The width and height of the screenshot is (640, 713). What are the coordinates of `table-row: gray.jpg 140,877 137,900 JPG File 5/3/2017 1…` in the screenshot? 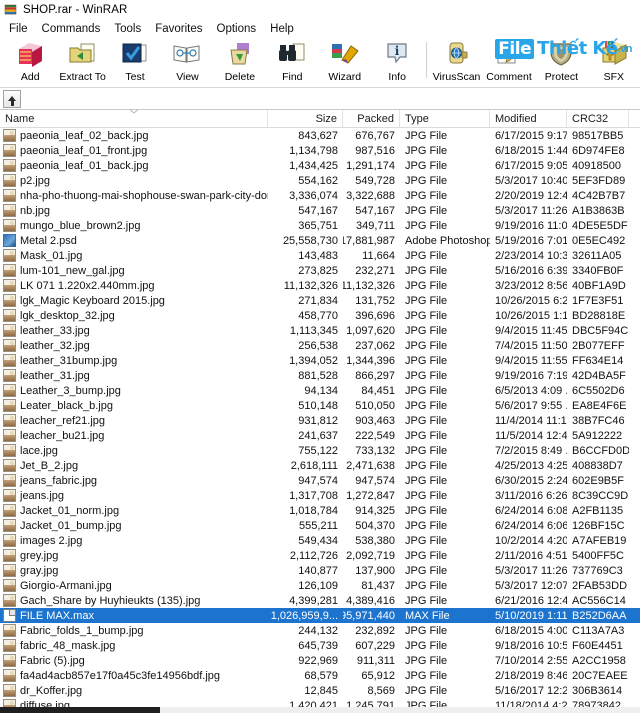 It's located at (320, 570).